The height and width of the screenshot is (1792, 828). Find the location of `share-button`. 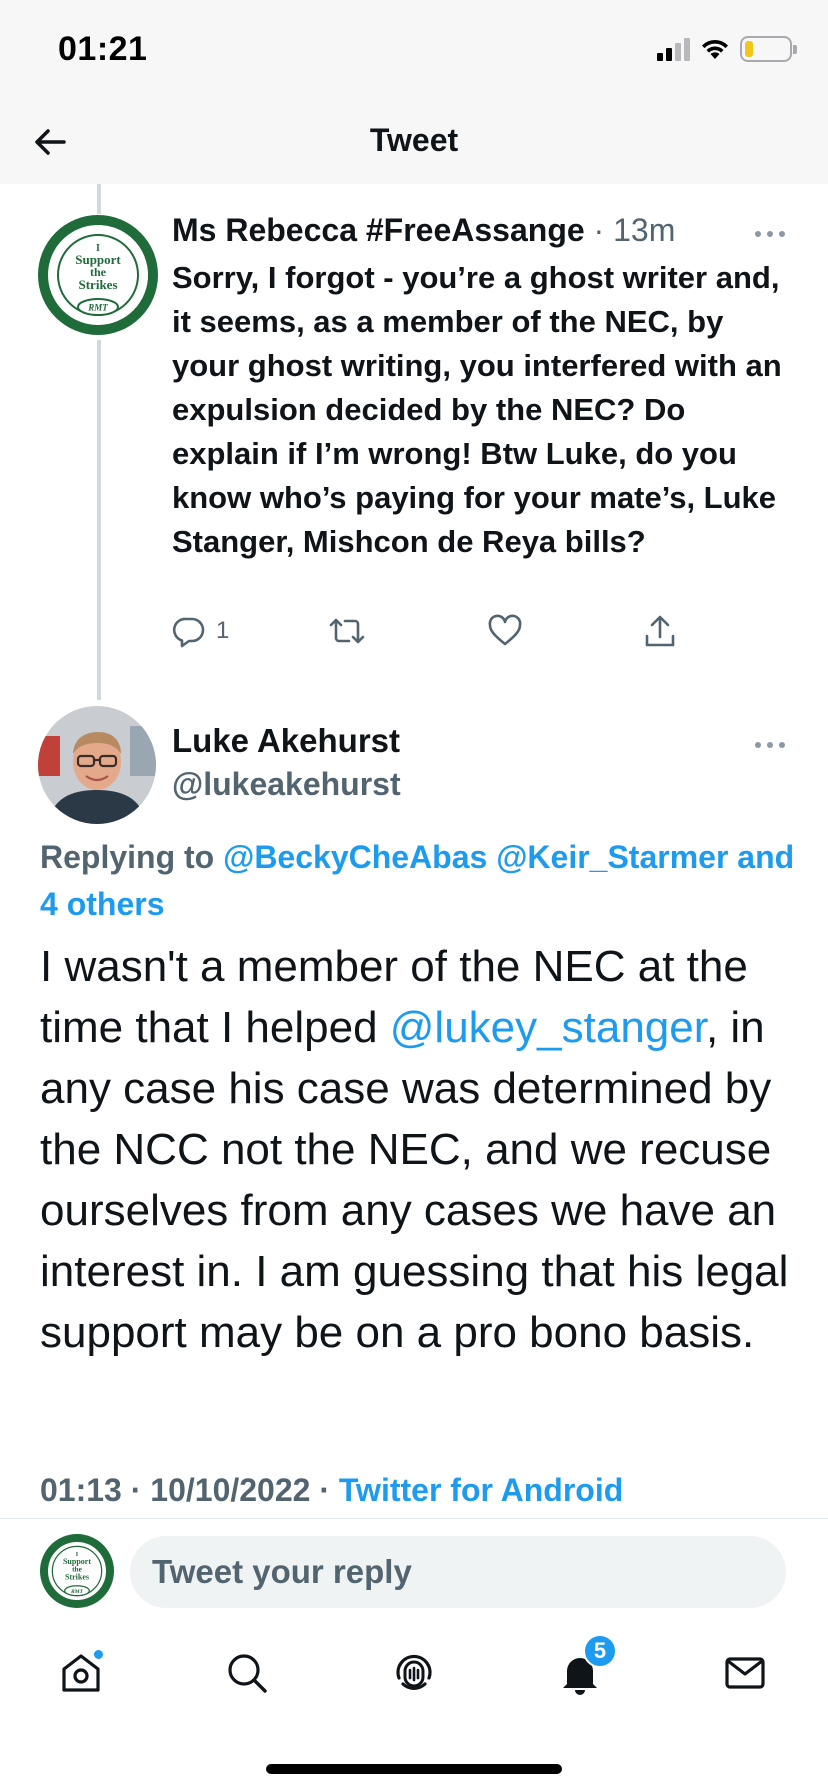

share-button is located at coordinates (660, 632).